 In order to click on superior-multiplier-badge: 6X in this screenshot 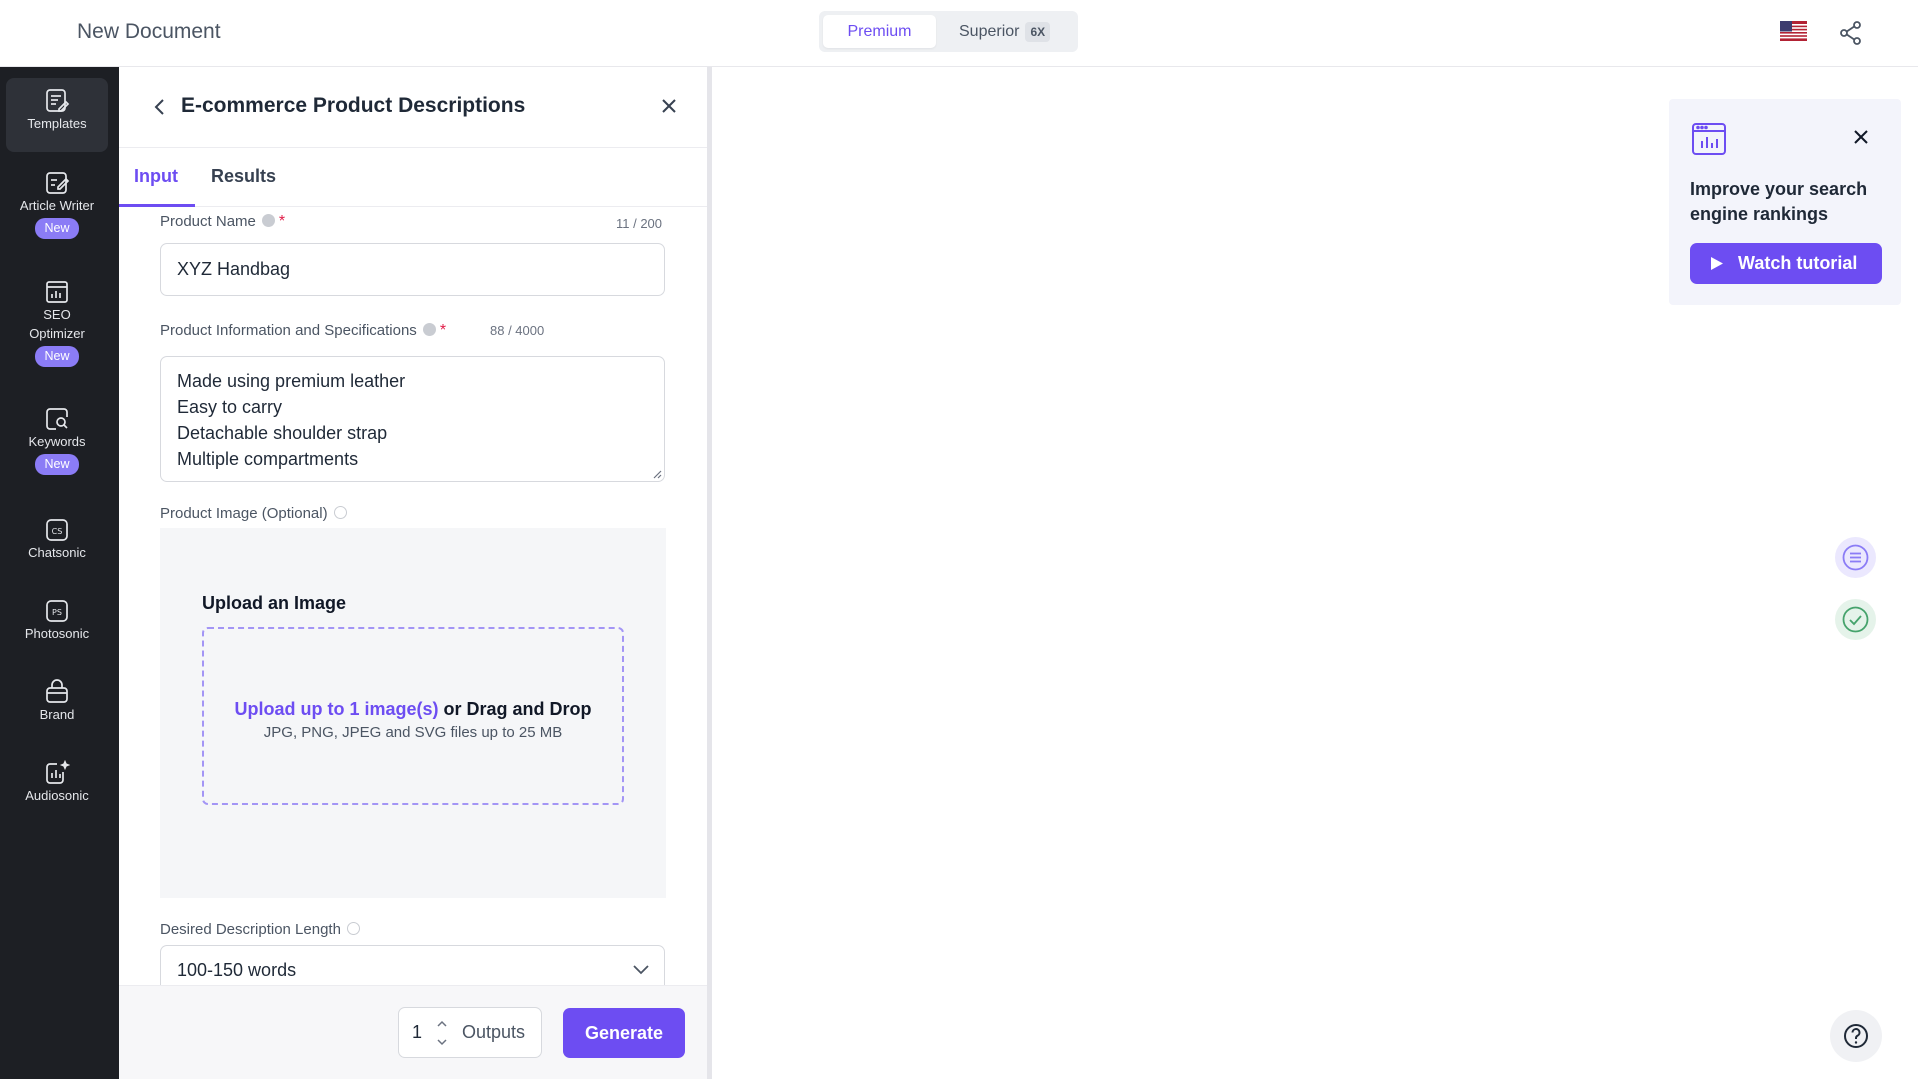, I will do `click(1038, 32)`.